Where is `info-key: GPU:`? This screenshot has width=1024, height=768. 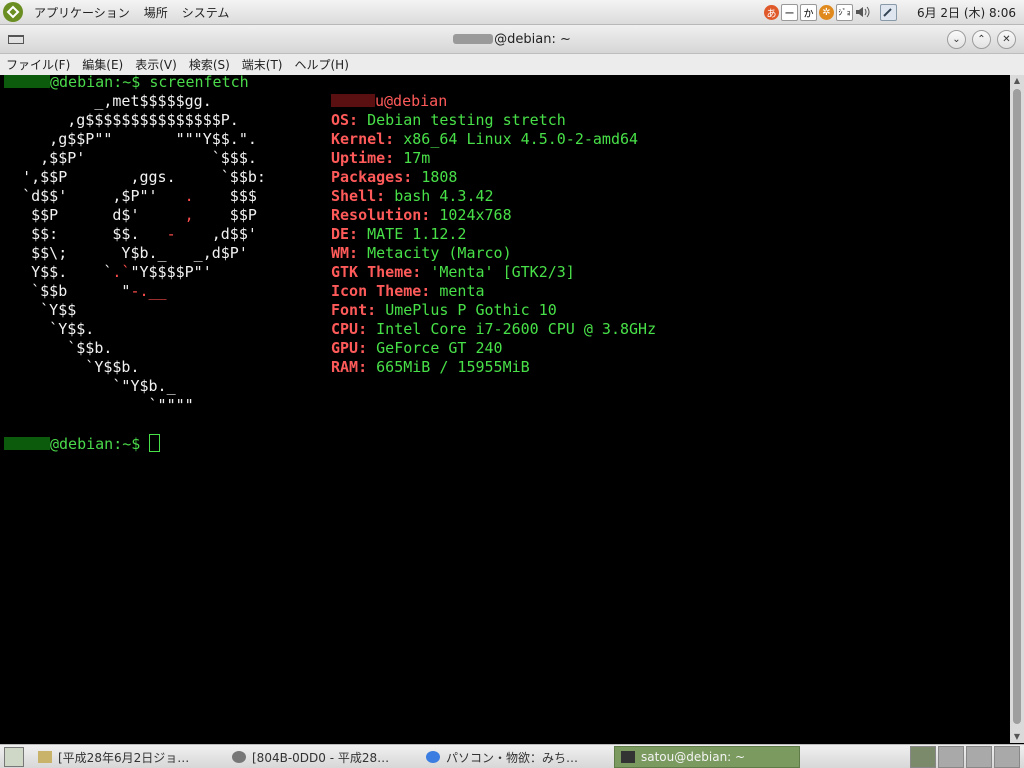 info-key: GPU: is located at coordinates (354, 348).